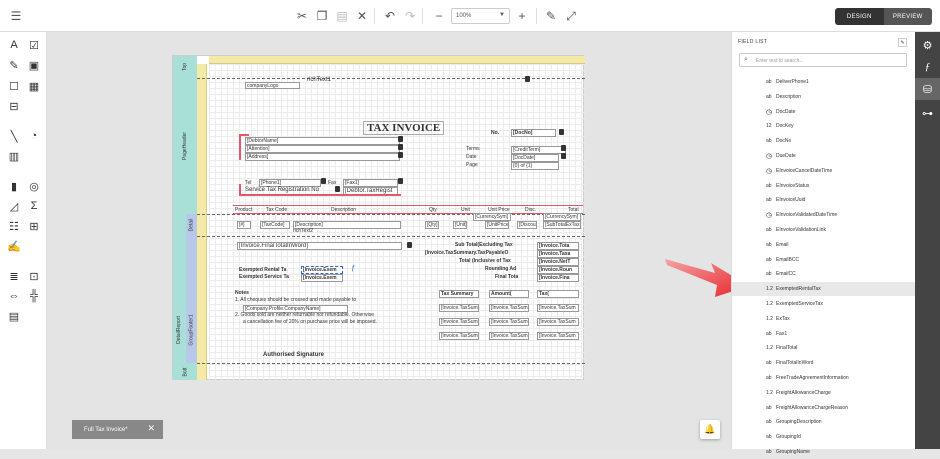 The image size is (940, 459). What do you see at coordinates (275, 225) in the screenshot?
I see `detail-tax-code-field: [TaxCode]` at bounding box center [275, 225].